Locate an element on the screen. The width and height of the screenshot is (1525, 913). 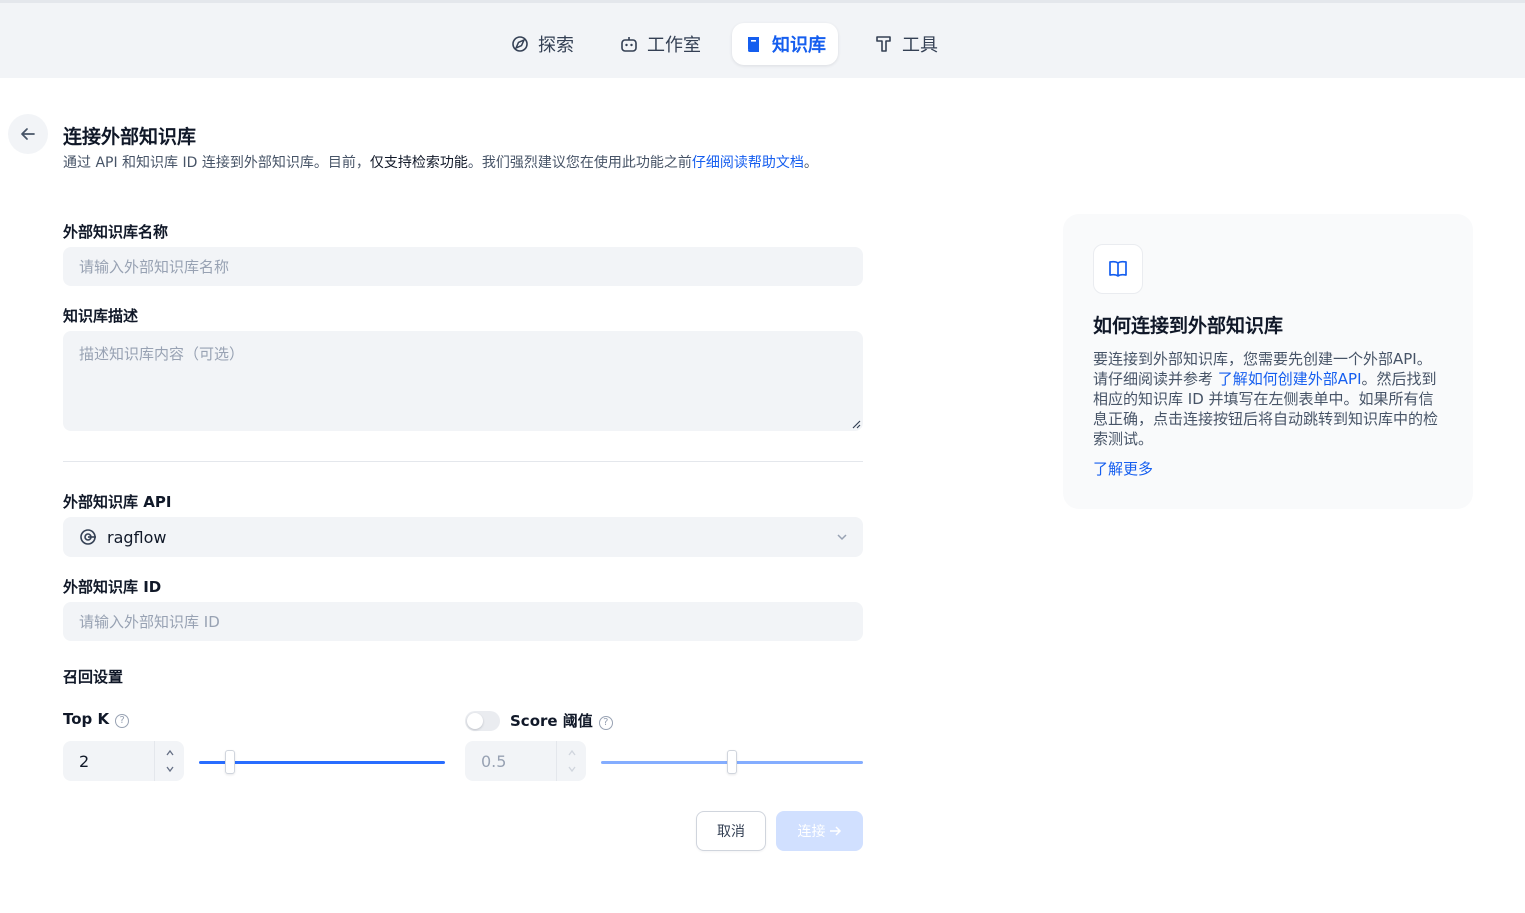
topk-label: Top K? is located at coordinates (96, 719).